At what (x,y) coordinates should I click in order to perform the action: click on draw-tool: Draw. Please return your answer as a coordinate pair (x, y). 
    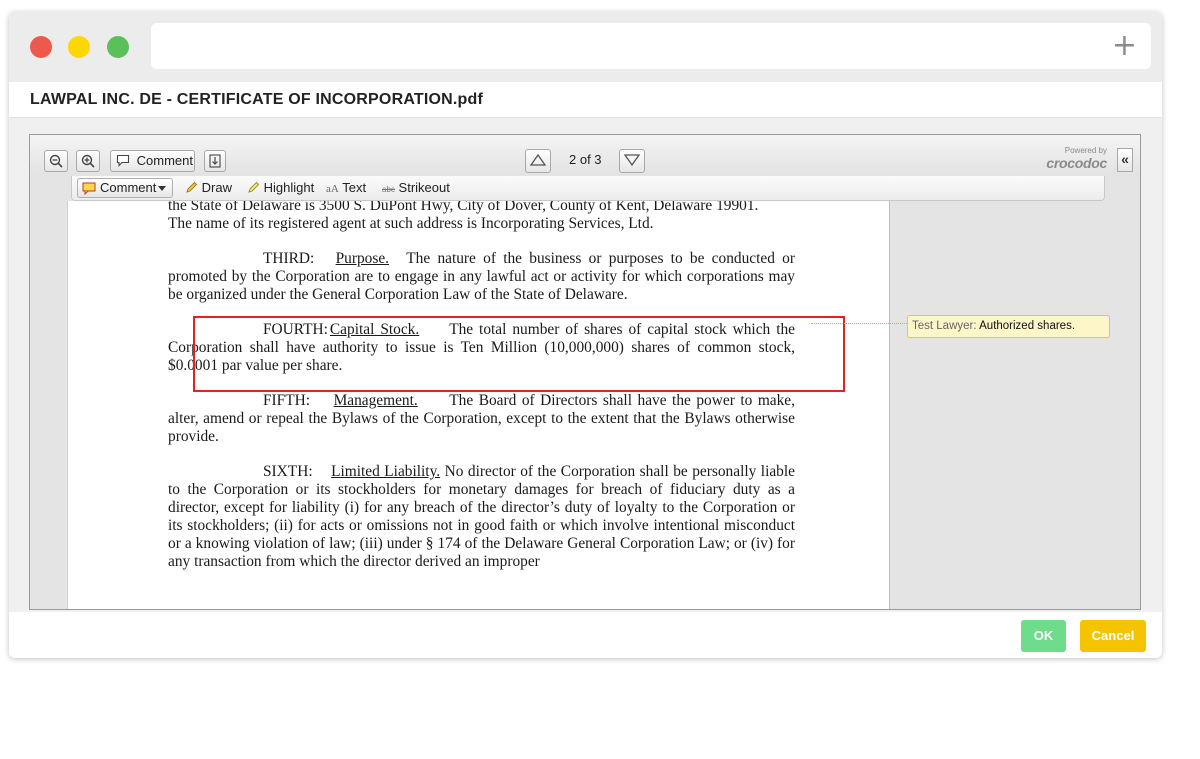
    Looking at the image, I should click on (208, 188).